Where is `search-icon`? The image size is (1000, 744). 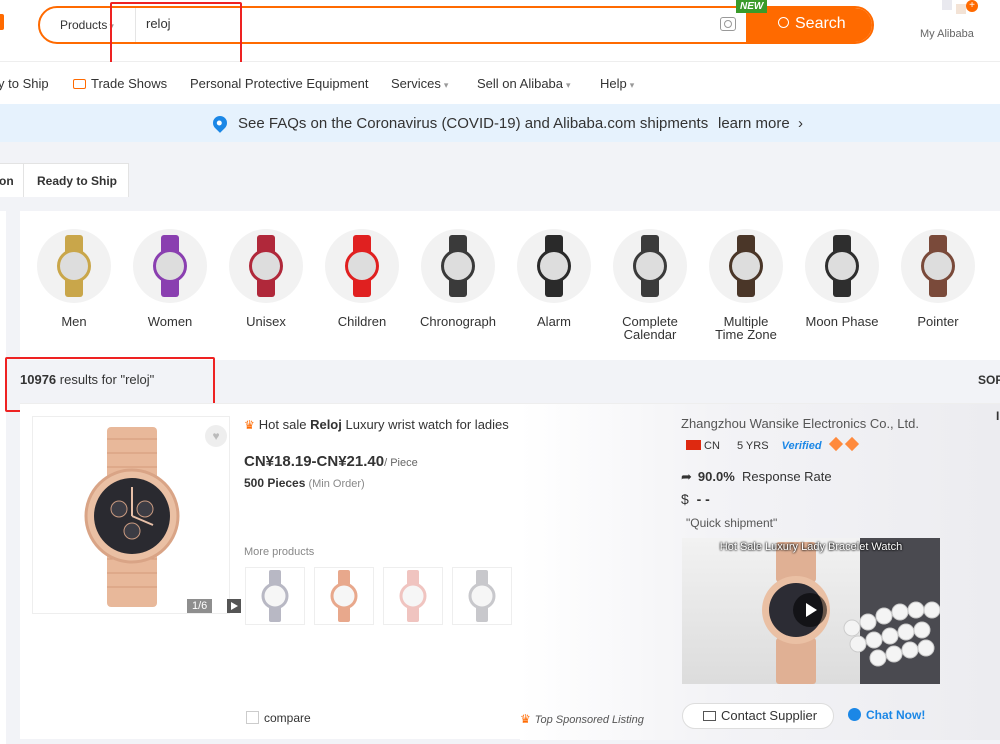
search-icon is located at coordinates (783, 22).